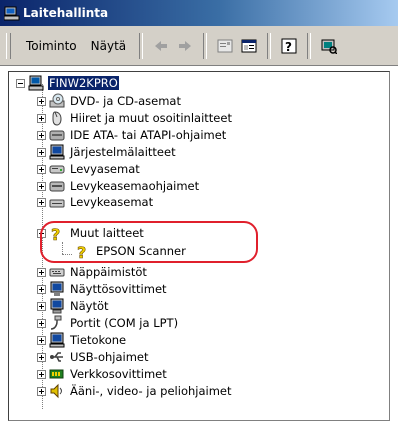 This screenshot has width=398, height=426. I want to click on tree-item: Näyttösovittimet, so click(102, 289).